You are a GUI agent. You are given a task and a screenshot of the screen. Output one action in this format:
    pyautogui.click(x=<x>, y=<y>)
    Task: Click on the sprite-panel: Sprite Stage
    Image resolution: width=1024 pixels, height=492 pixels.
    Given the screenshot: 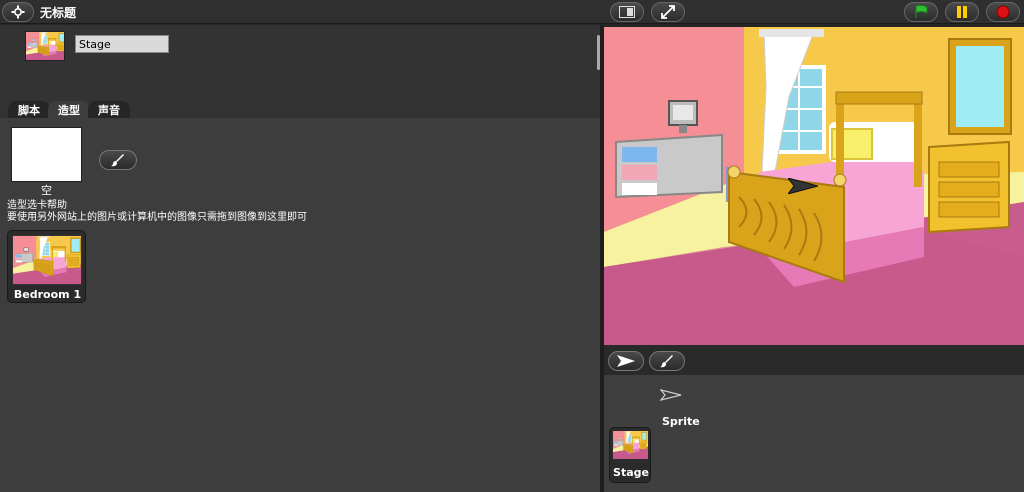 What is the action you would take?
    pyautogui.click(x=814, y=418)
    